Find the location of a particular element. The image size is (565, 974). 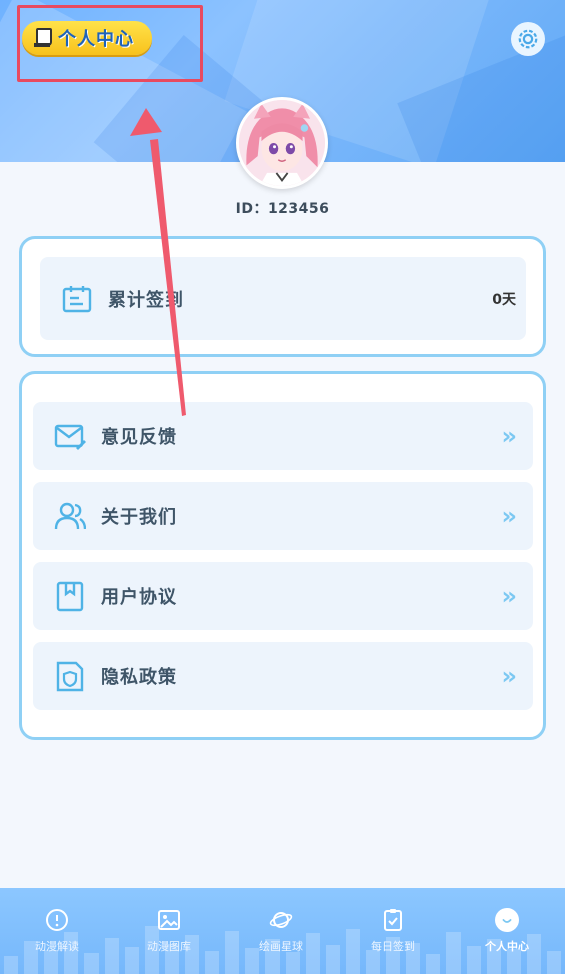

nav-item-daily-checkin: 每日签到 is located at coordinates (393, 931).